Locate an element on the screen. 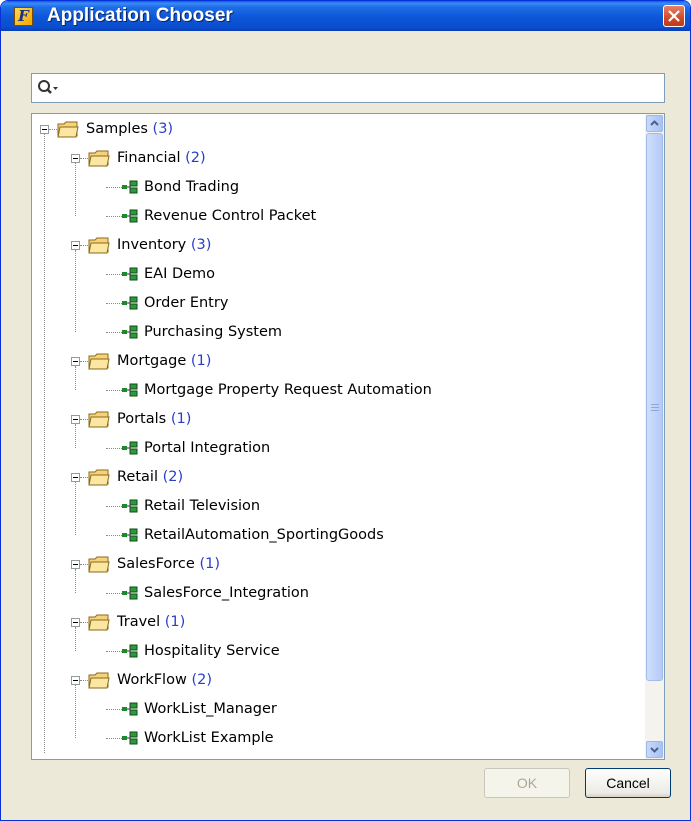 This screenshot has height=821, width=691. folder-label: SalesForce (1) is located at coordinates (168, 564).